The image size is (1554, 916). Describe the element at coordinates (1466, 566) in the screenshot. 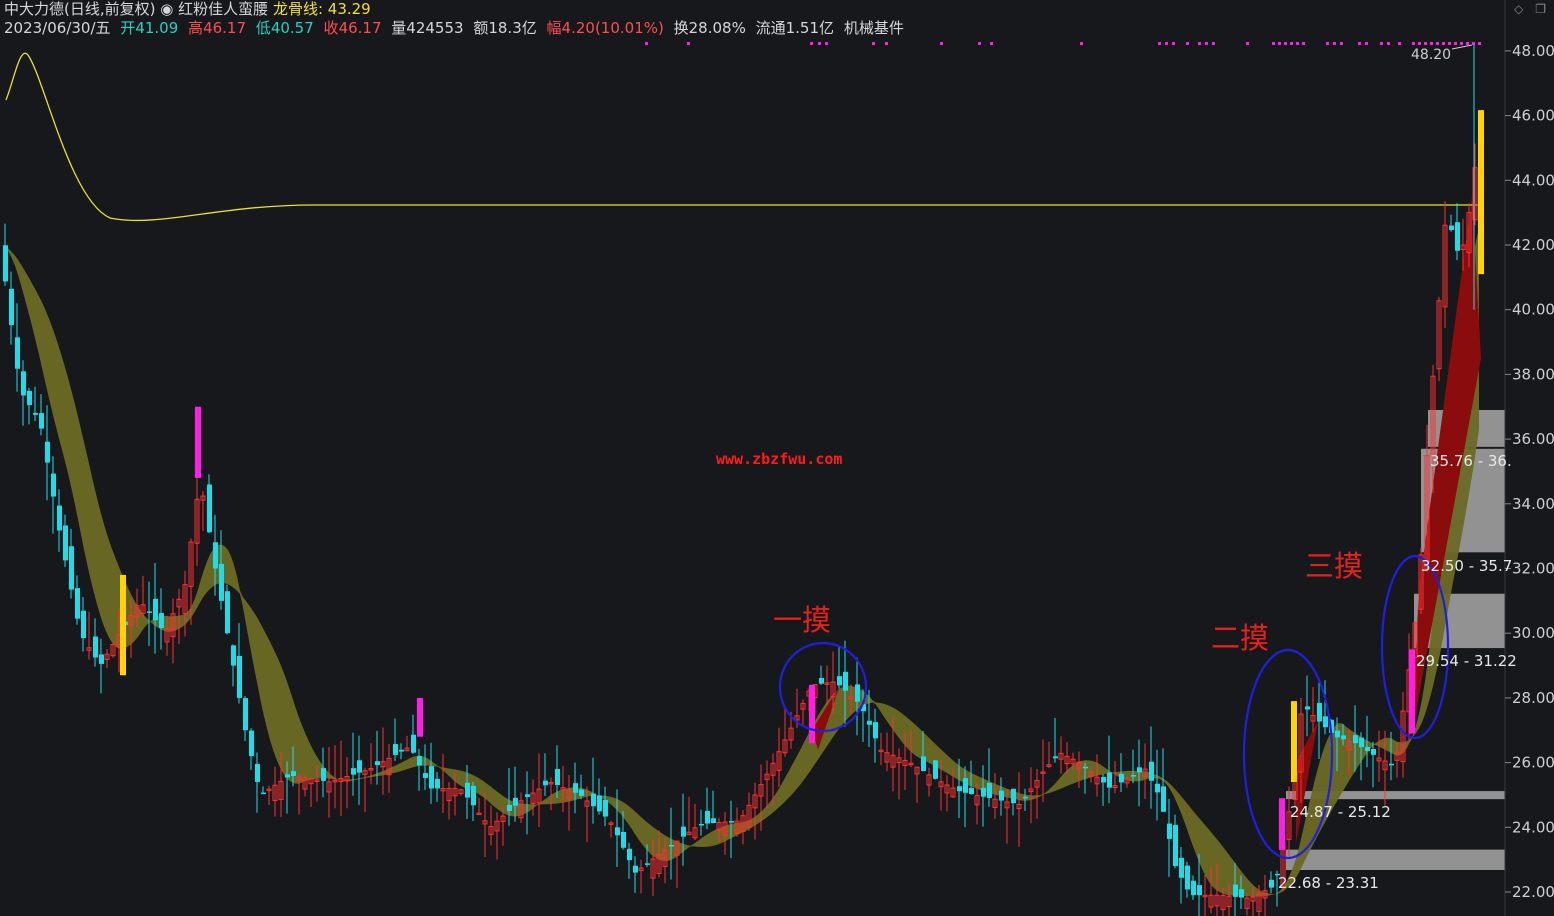

I see `zone-label: 32.50 - 35.7` at that location.